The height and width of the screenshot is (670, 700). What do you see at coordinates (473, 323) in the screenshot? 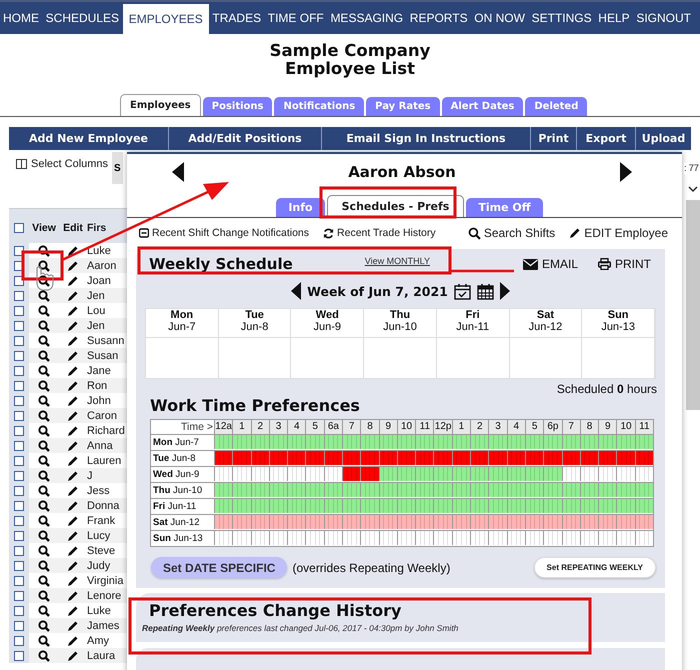
I see `day-header: Fri Jun-11` at bounding box center [473, 323].